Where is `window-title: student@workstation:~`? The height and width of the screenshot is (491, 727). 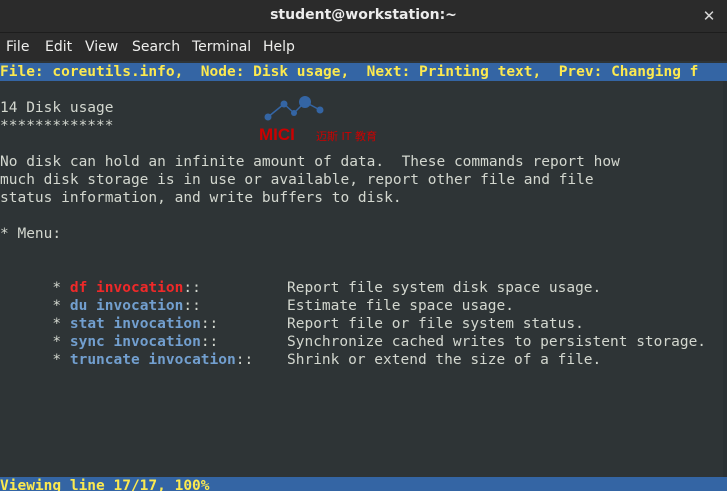 window-title: student@workstation:~ is located at coordinates (363, 15).